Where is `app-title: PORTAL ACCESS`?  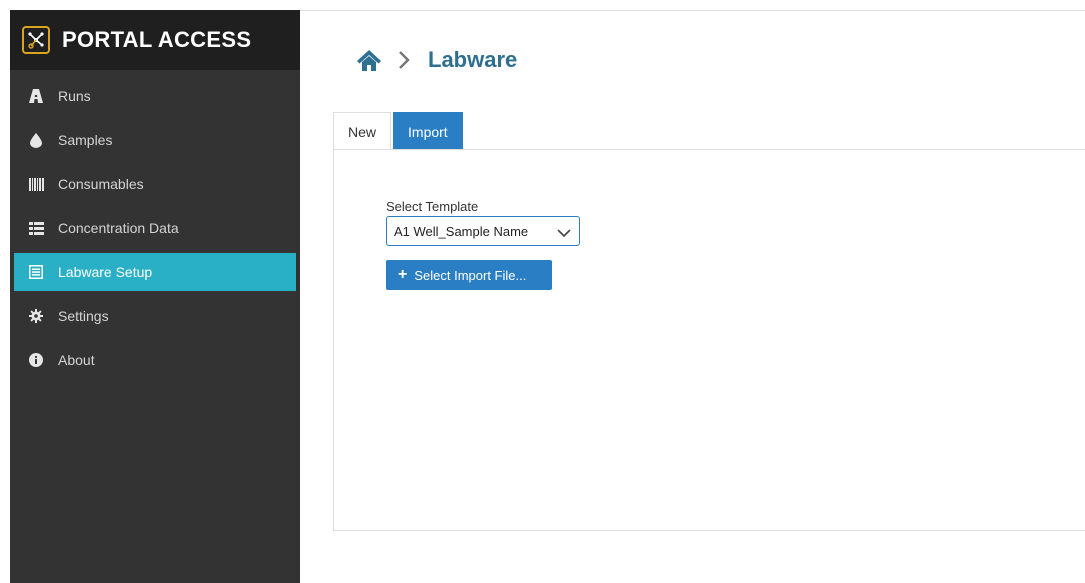
app-title: PORTAL ACCESS is located at coordinates (157, 39).